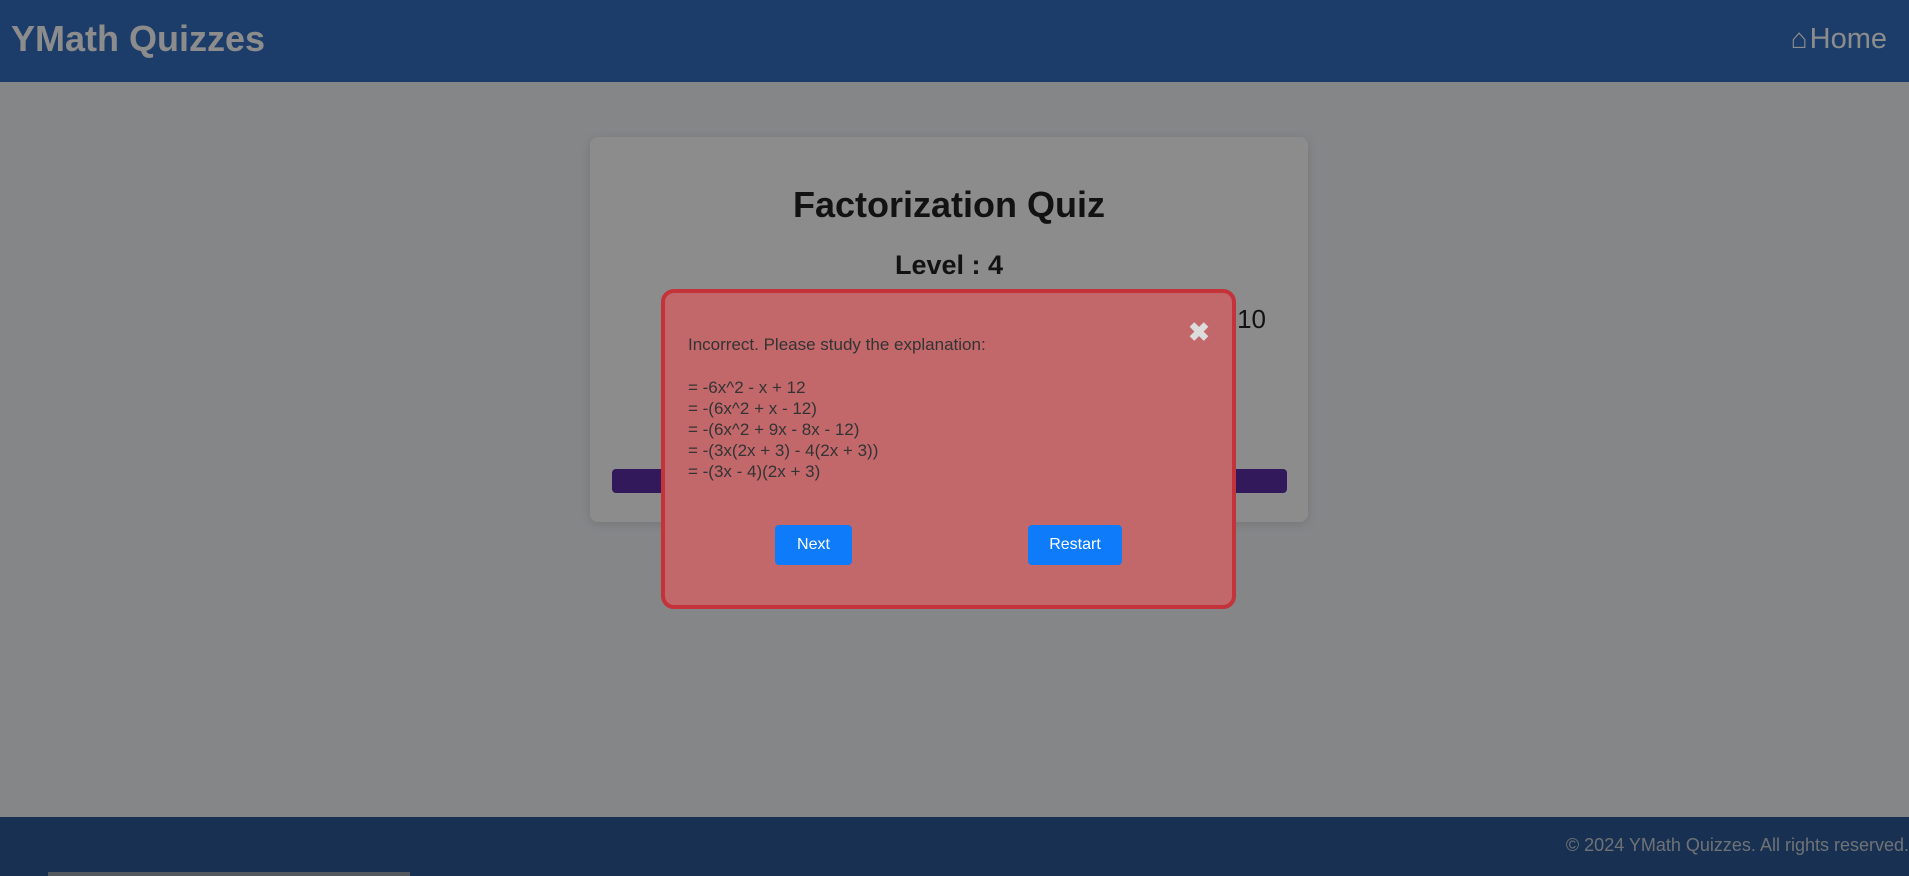 The image size is (1909, 876). I want to click on close-icon: ✖, so click(1199, 332).